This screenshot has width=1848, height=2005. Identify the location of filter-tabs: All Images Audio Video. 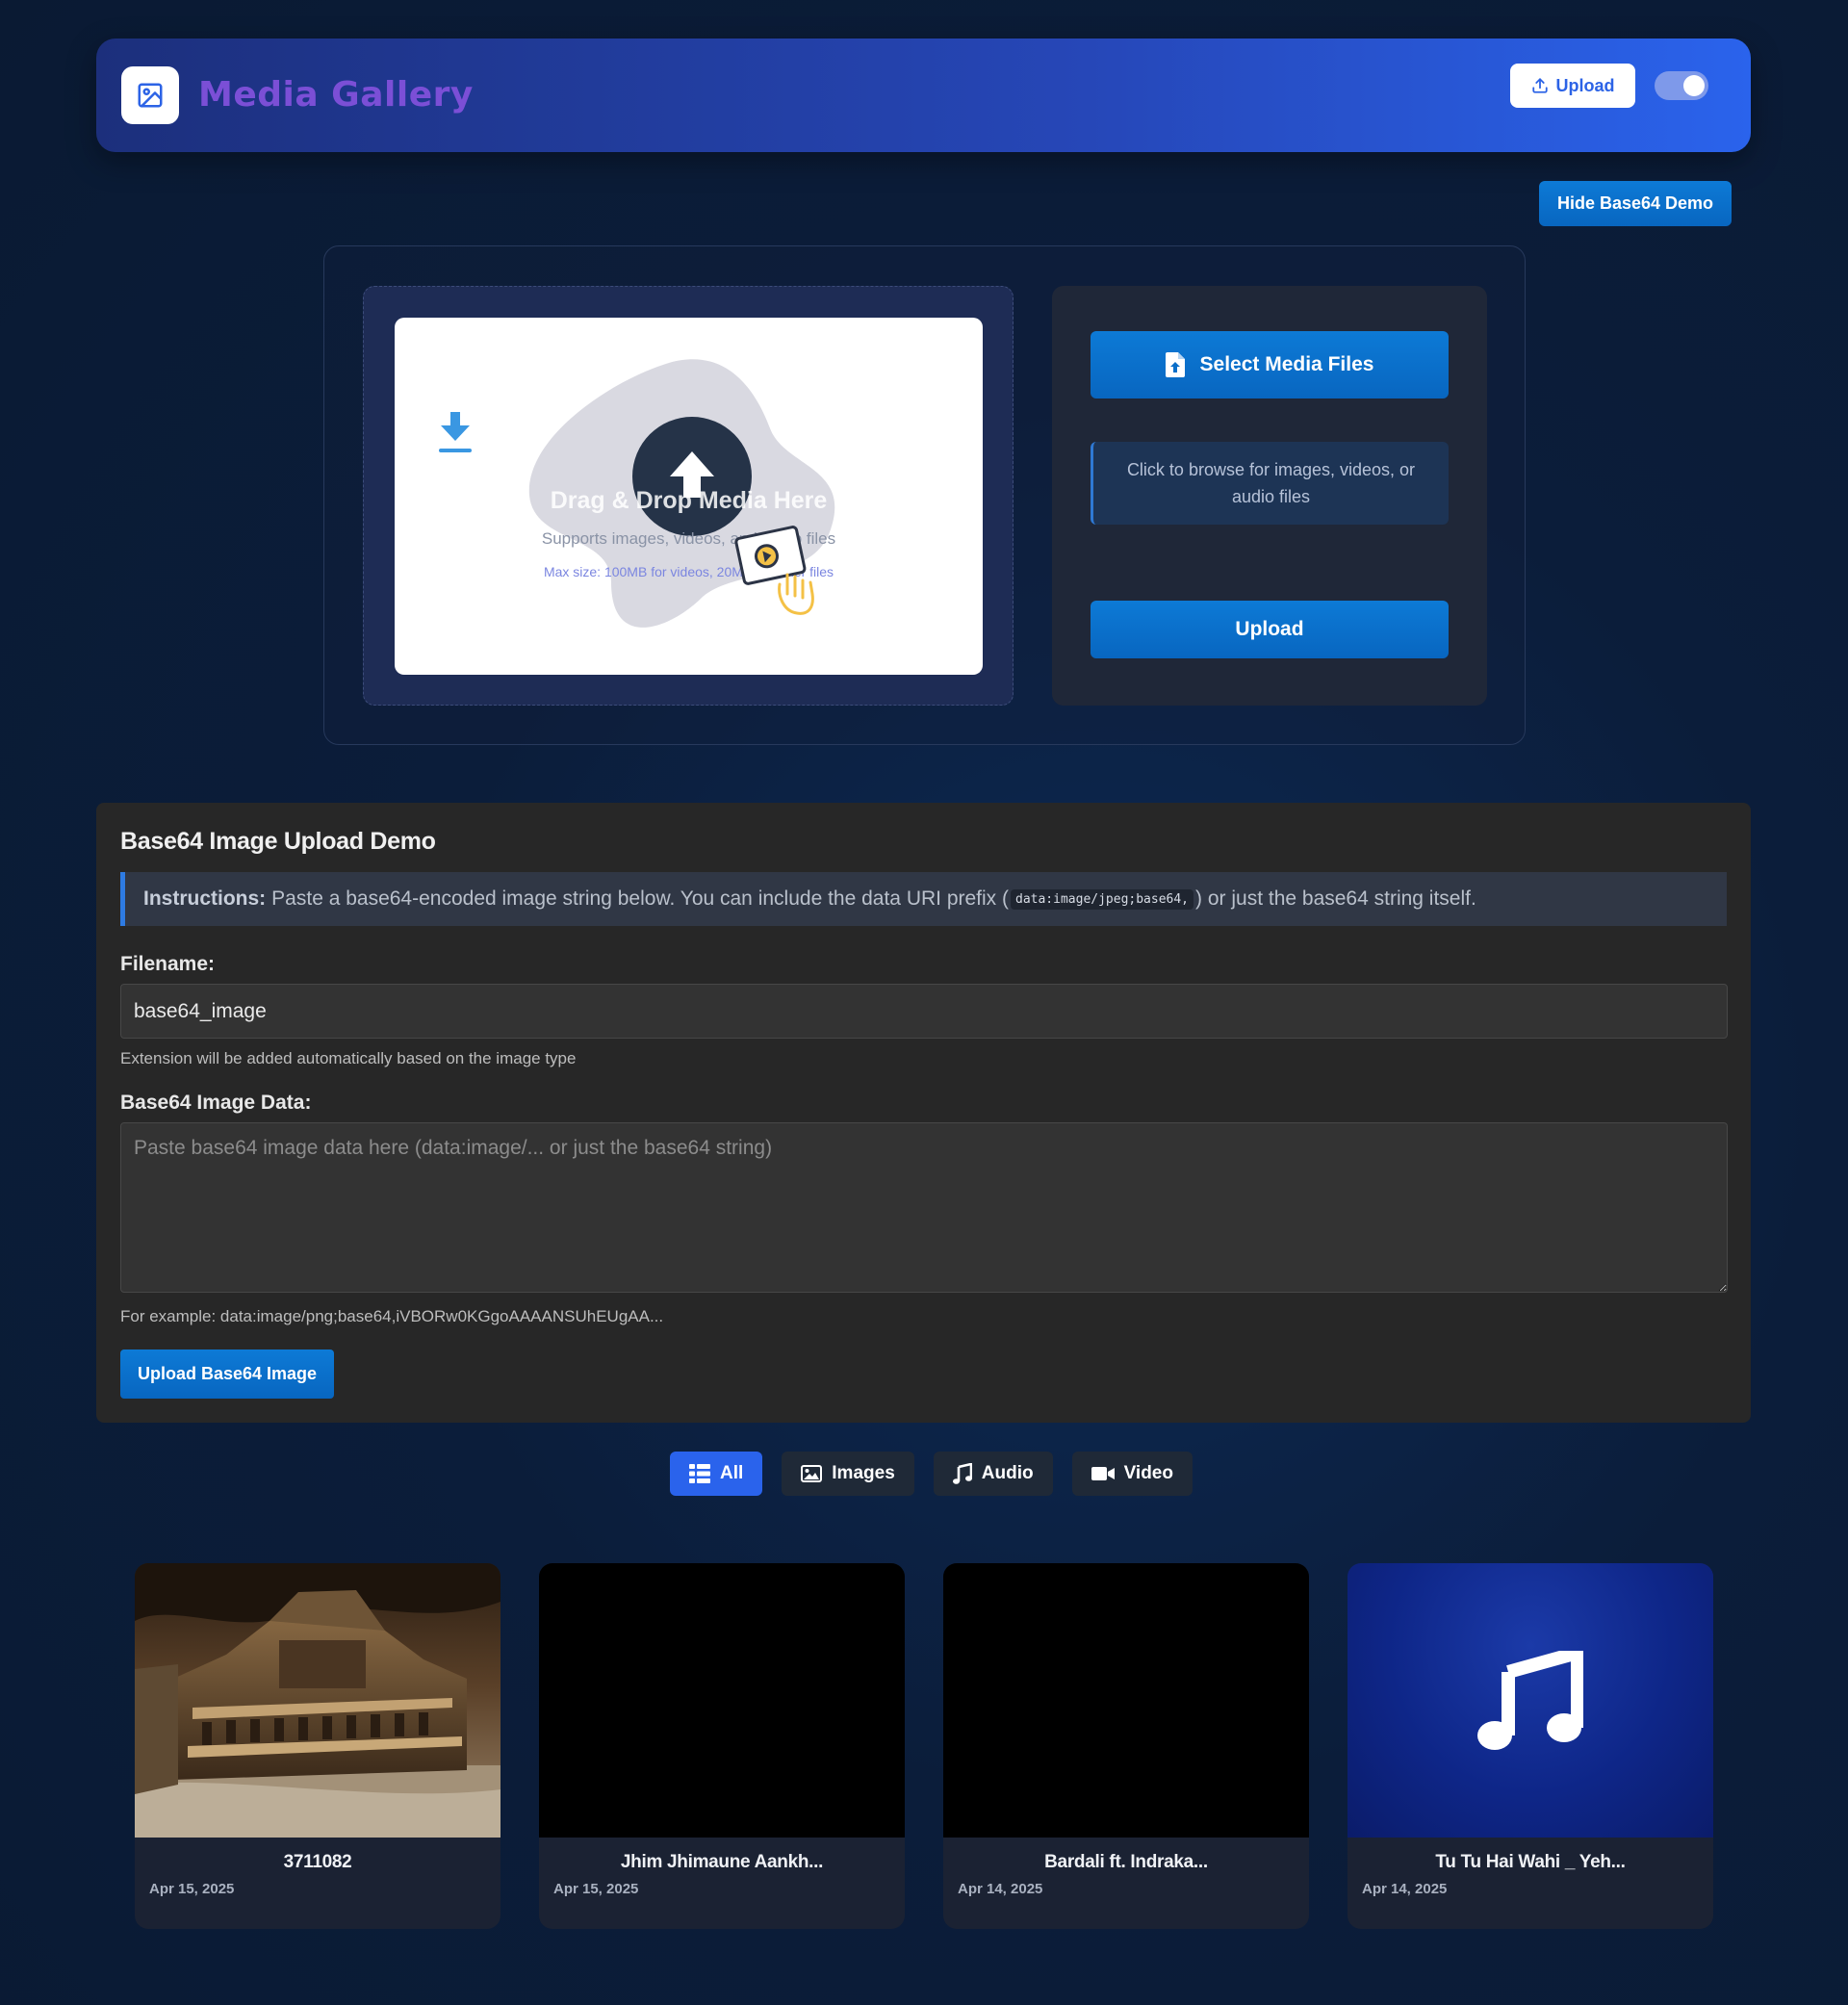
(931, 1474).